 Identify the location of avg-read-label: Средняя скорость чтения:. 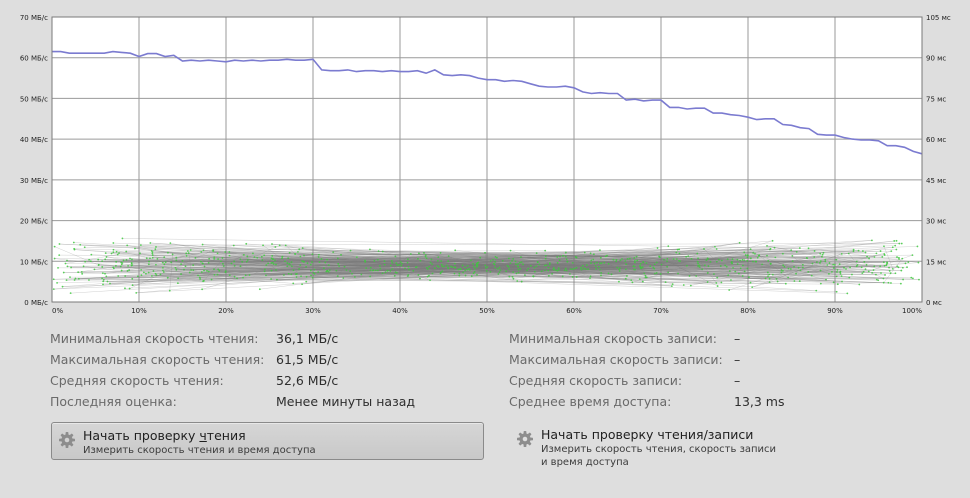
(137, 380).